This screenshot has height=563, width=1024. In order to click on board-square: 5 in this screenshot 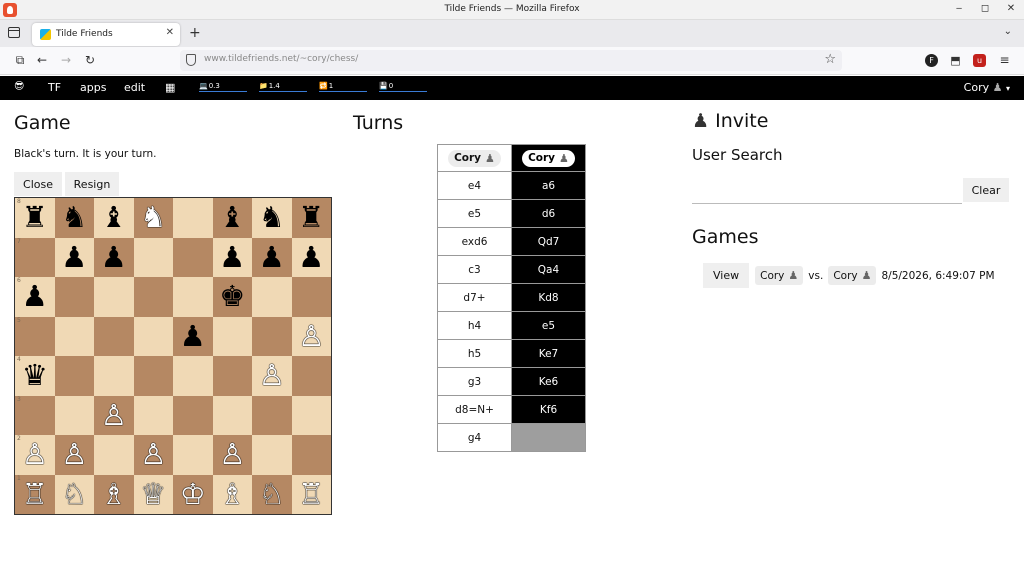, I will do `click(35, 336)`.